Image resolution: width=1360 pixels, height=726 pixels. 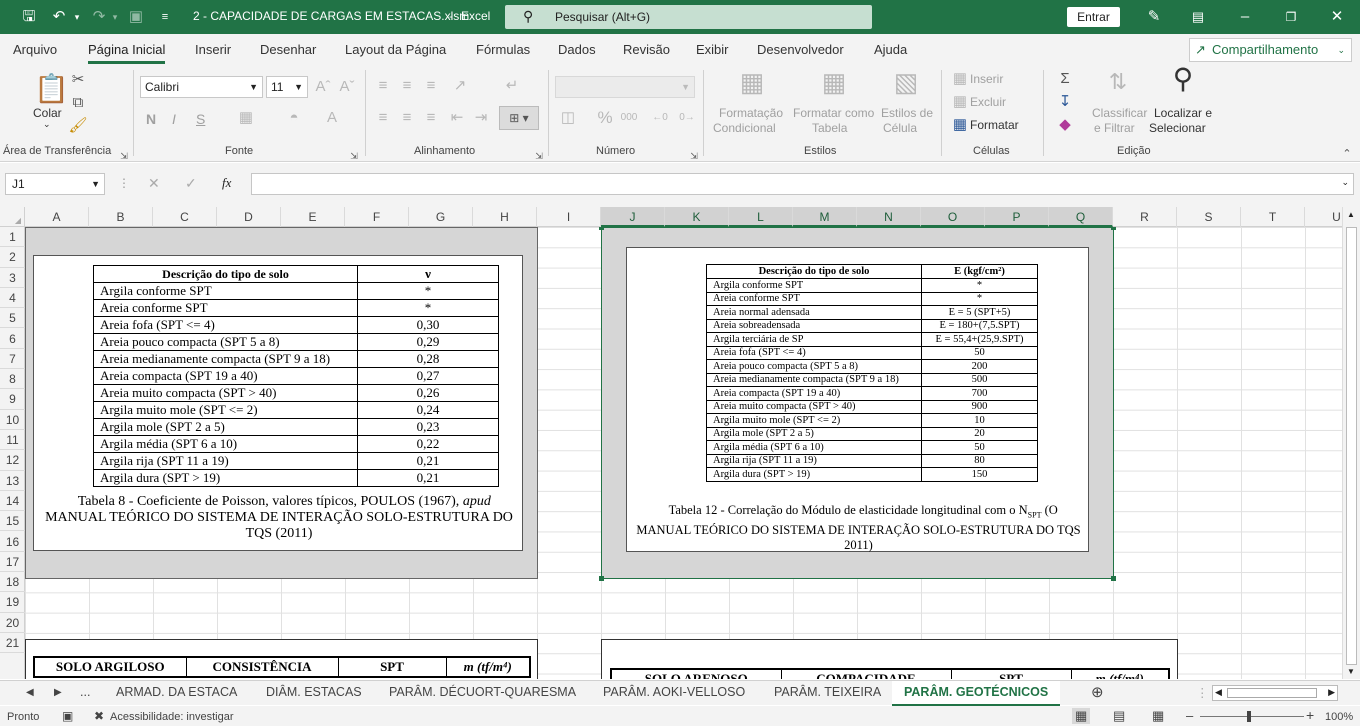 I want to click on conditional-format-icon: ▦, so click(x=752, y=85).